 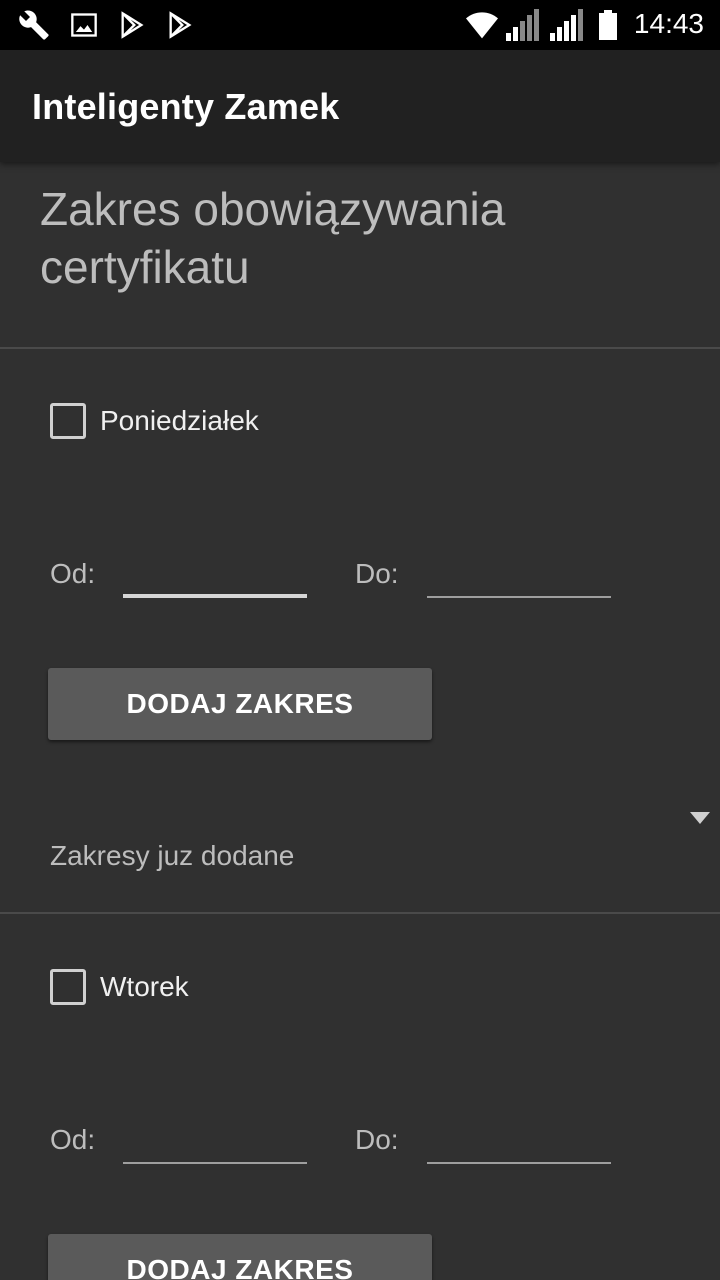 I want to click on added-ranges-spinner: Zakresy juz dodane, so click(x=360, y=852).